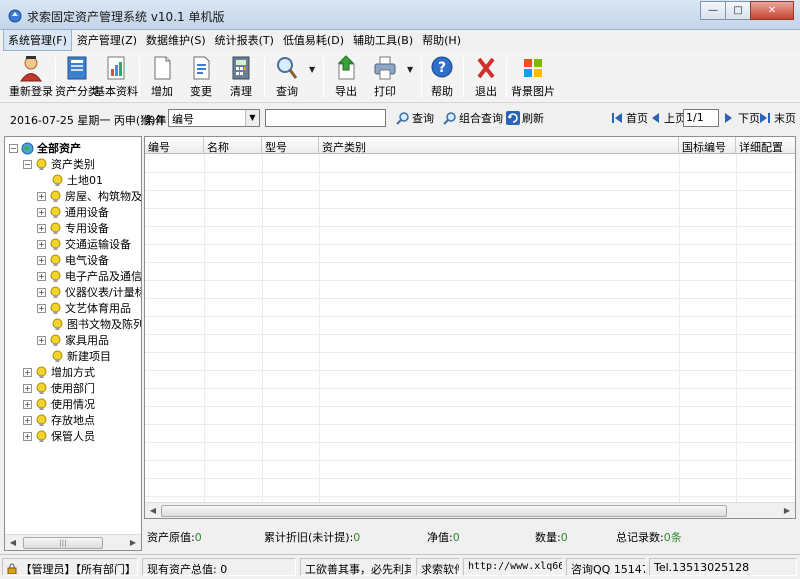  I want to click on column-header-name: 名称, so click(233, 145).